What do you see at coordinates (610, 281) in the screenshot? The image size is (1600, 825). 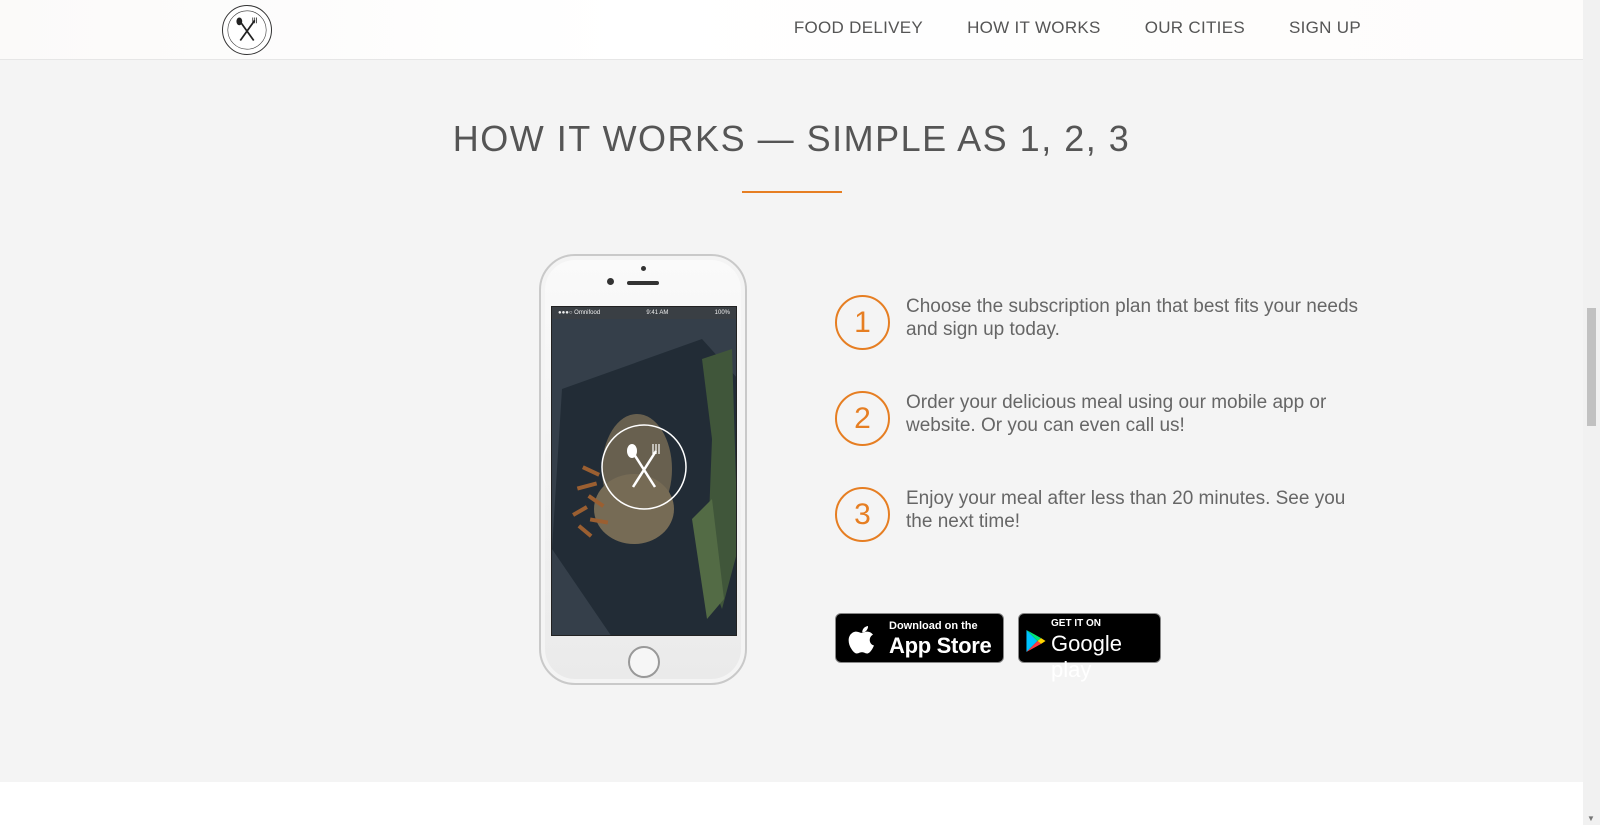 I see `phone-camera` at bounding box center [610, 281].